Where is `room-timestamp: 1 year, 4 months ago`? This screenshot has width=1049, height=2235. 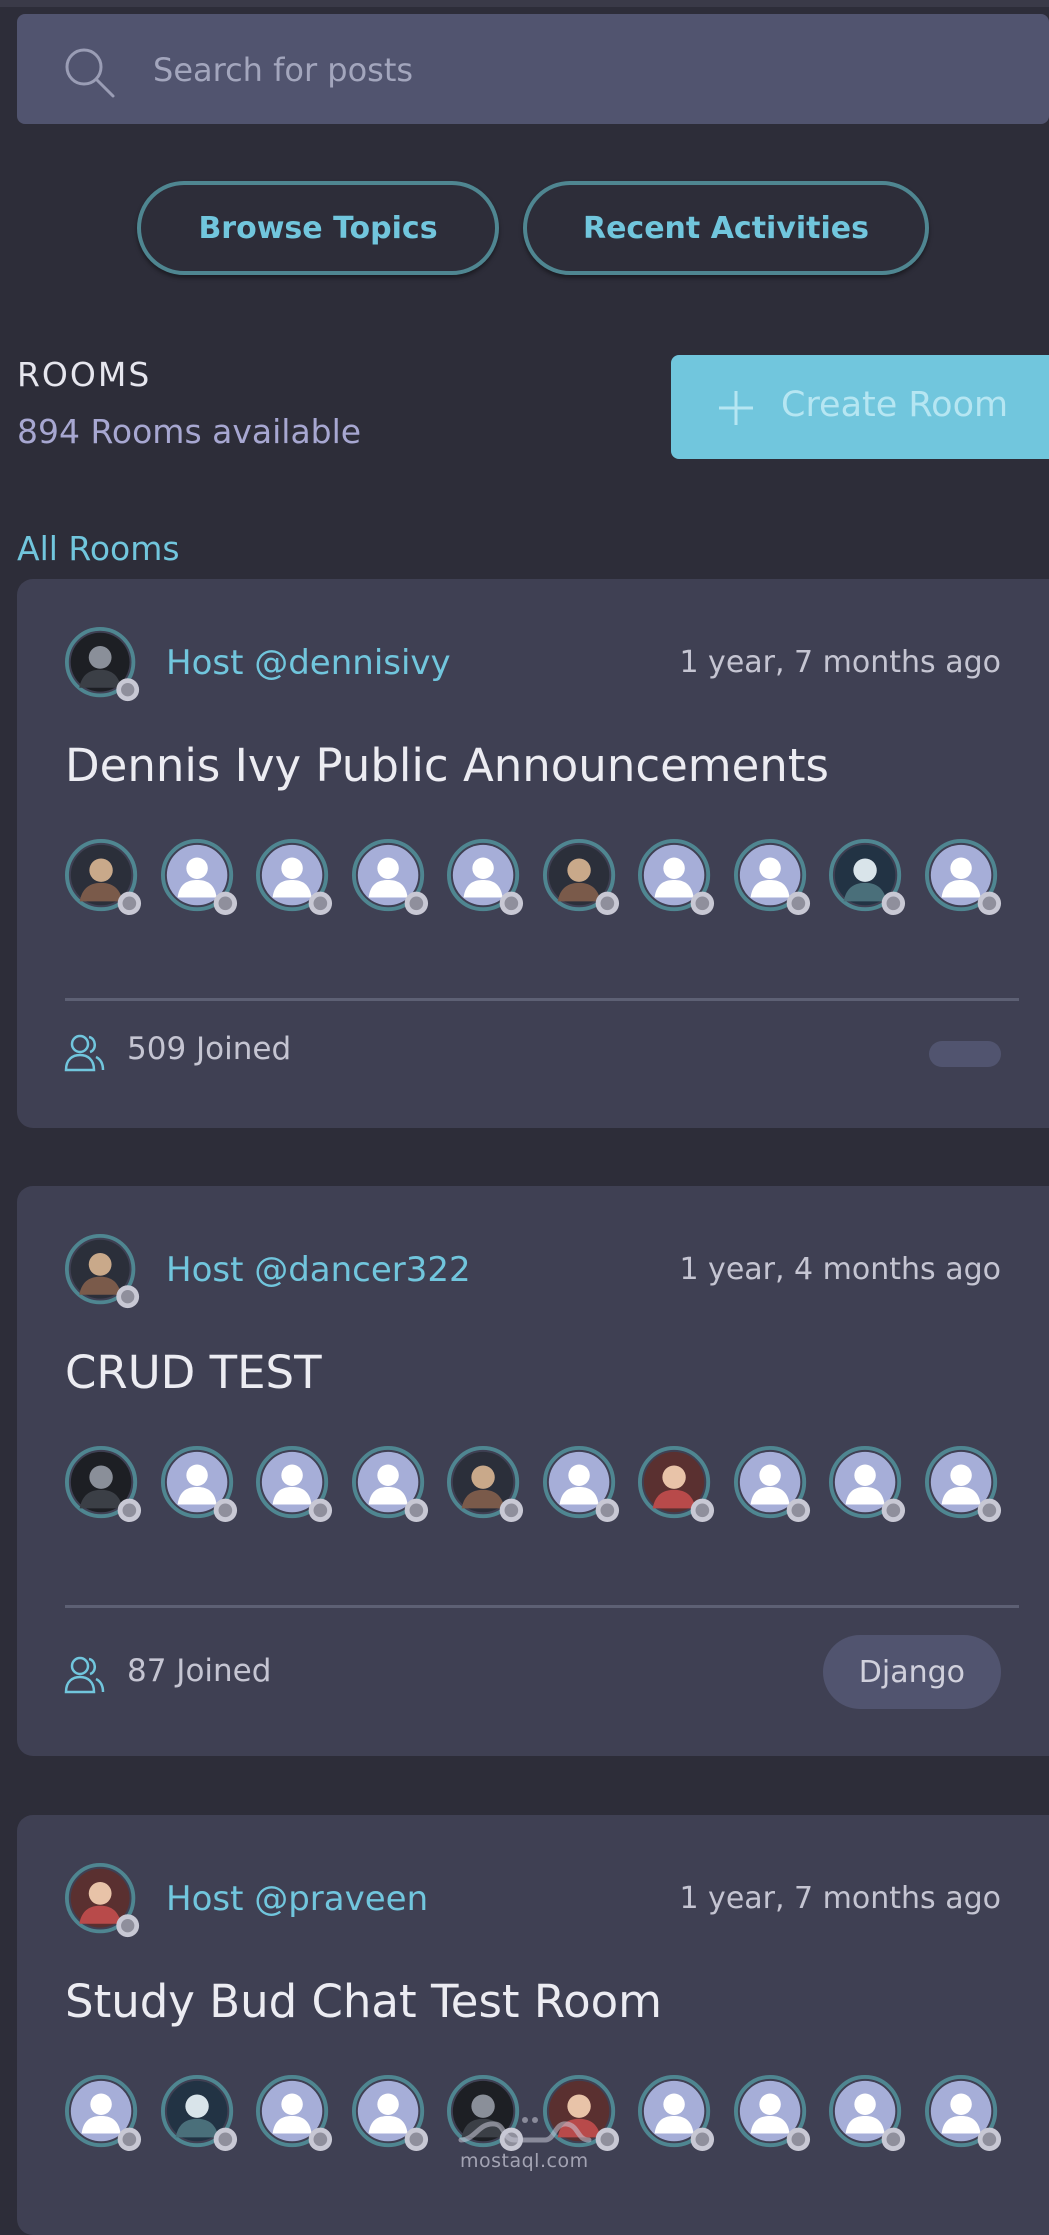
room-timestamp: 1 year, 4 months ago is located at coordinates (840, 1269).